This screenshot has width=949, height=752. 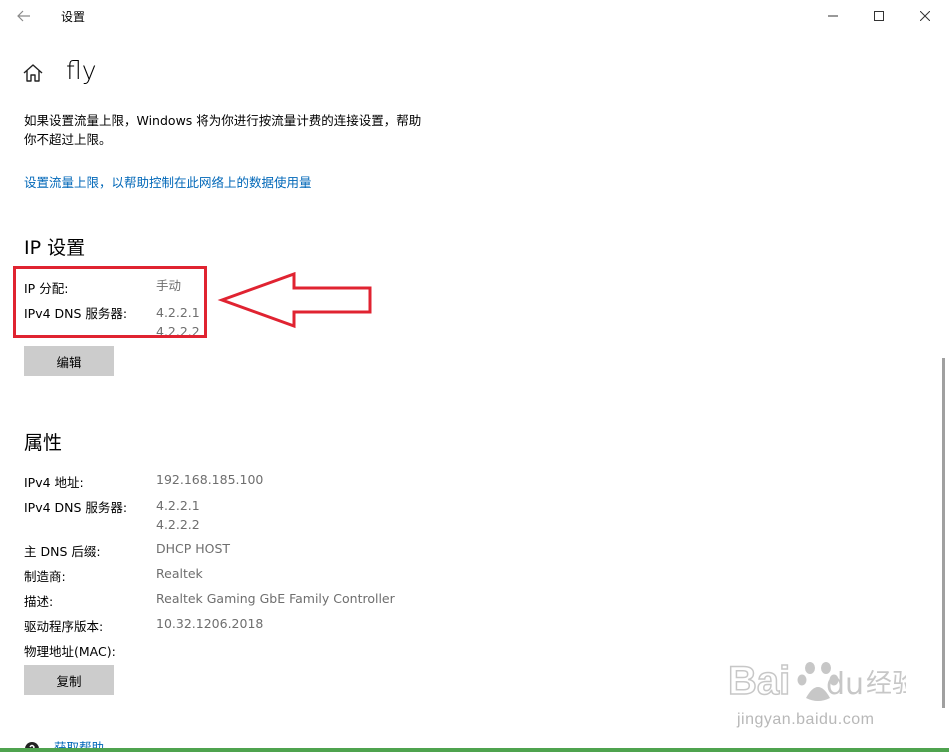 I want to click on back-button, so click(x=24, y=16).